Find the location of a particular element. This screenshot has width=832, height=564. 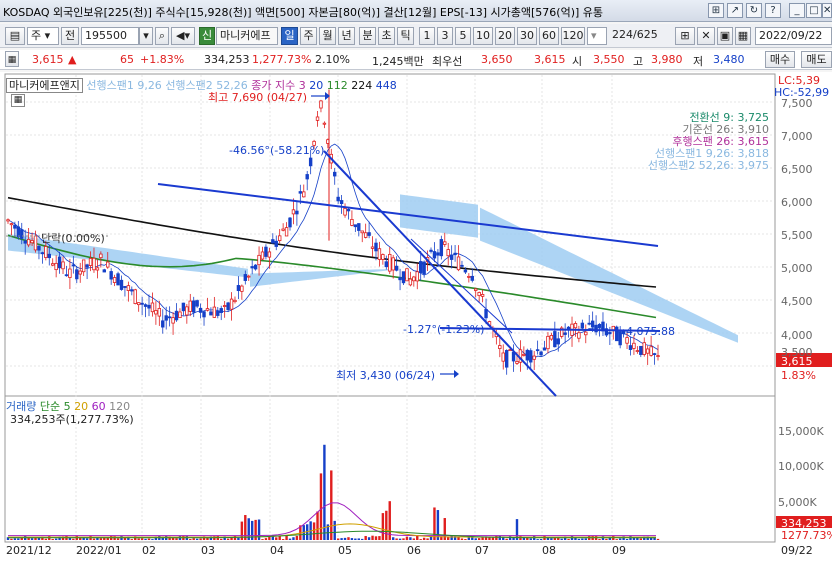

code-input: 195500 is located at coordinates (110, 36).